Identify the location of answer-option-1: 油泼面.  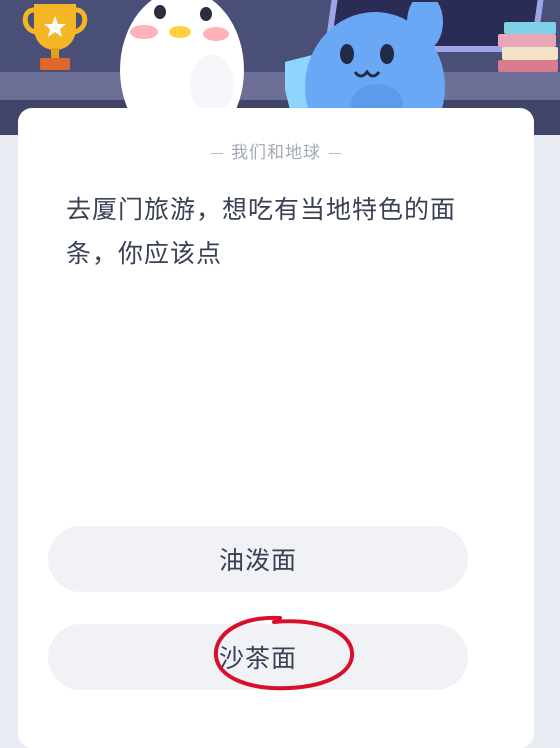
(258, 559).